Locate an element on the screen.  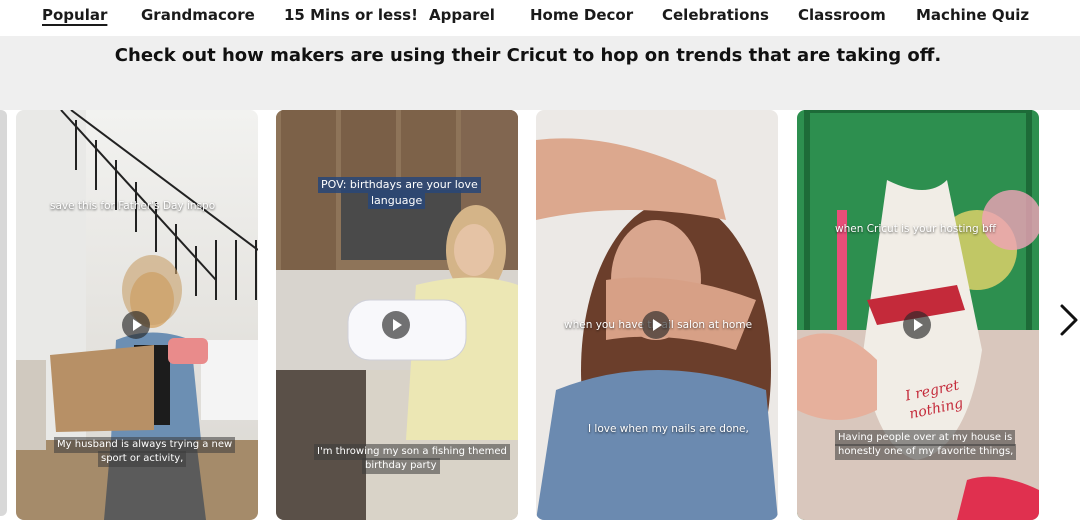
tab-celebrations: Celebrations is located at coordinates (715, 15).